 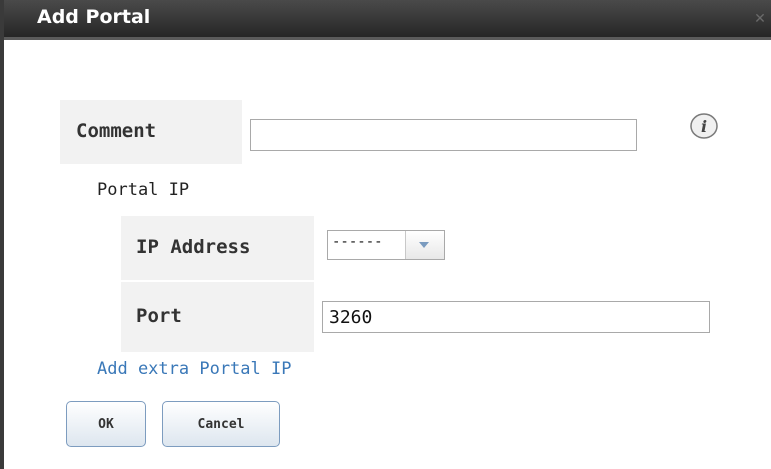 I want to click on ip-address-select: ------, so click(x=386, y=245).